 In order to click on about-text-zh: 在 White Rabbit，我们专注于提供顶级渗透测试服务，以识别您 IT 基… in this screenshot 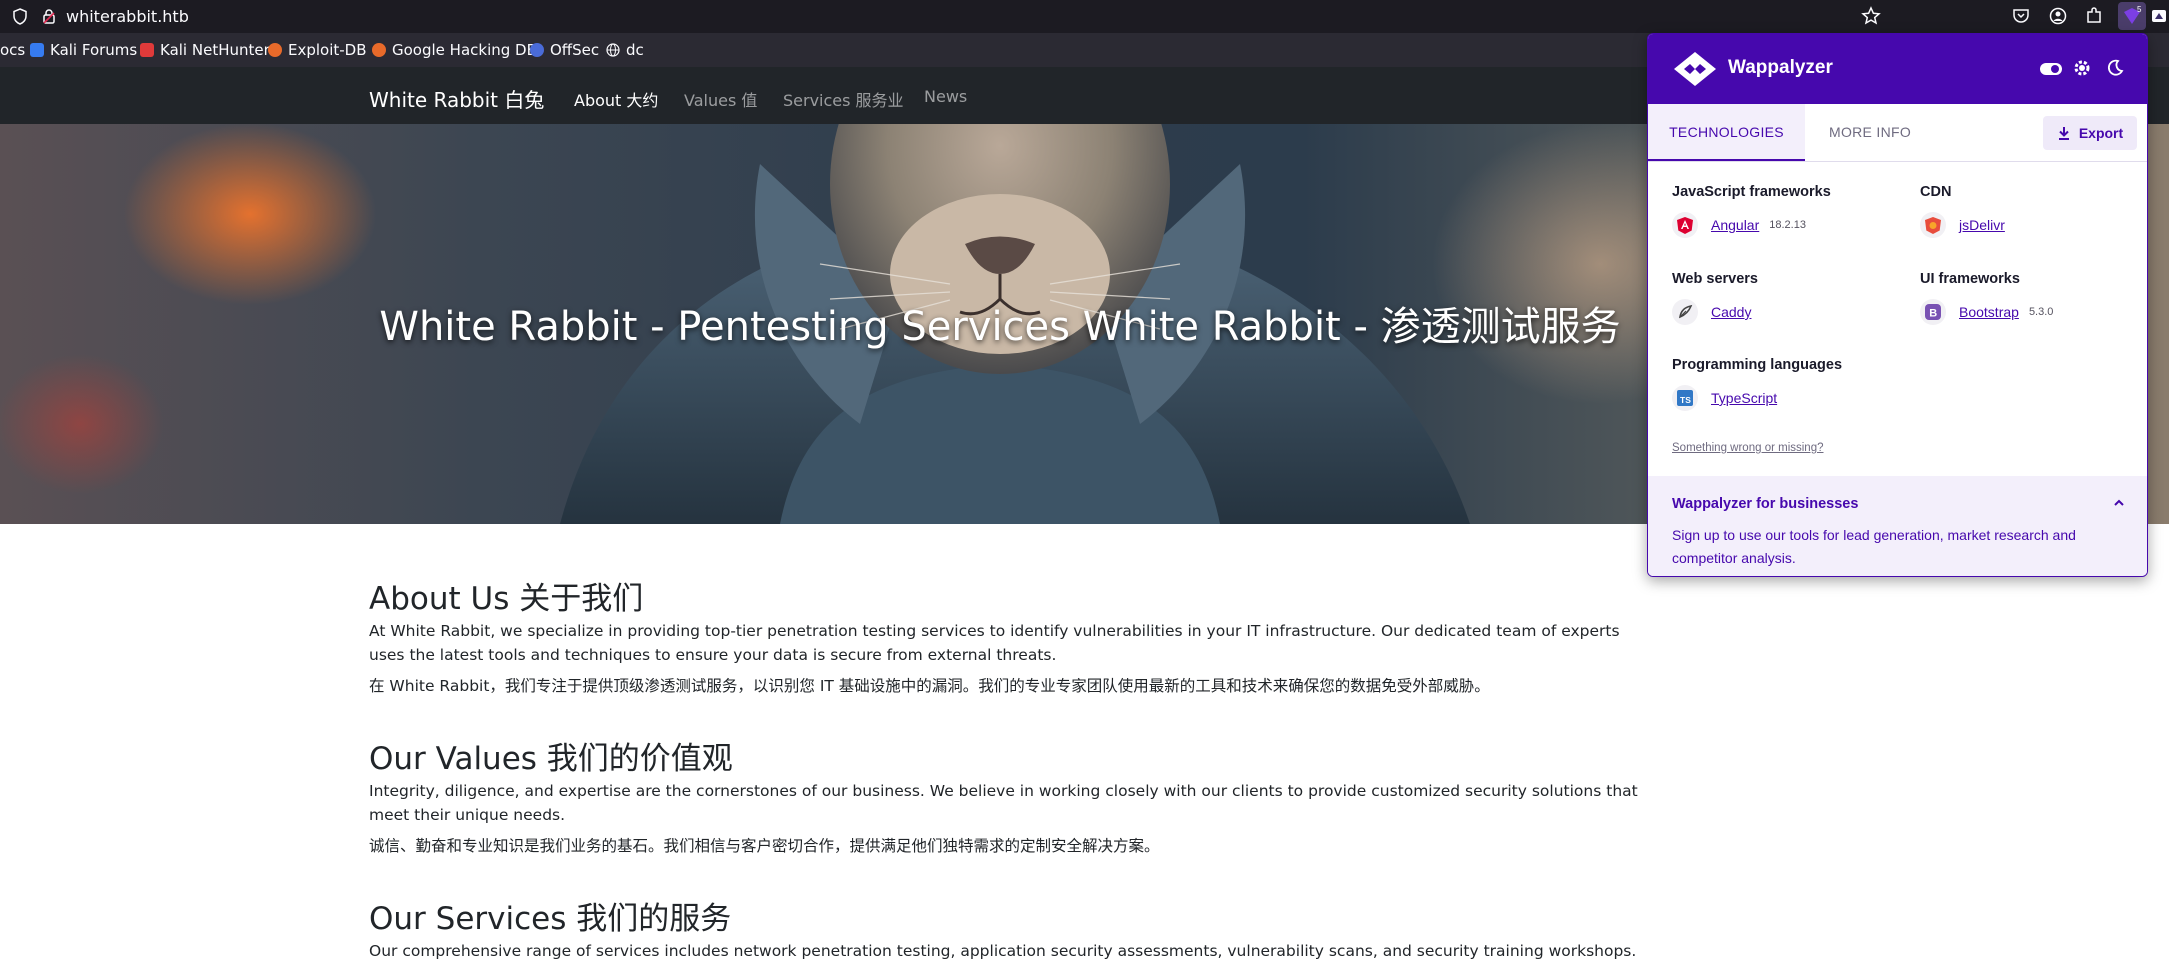, I will do `click(929, 686)`.